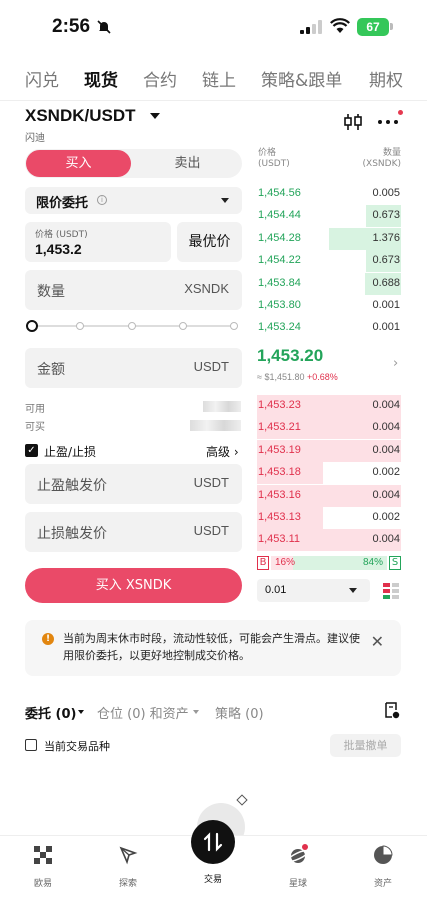 This screenshot has width=427, height=917. Describe the element at coordinates (212, 880) in the screenshot. I see `nav-label: 交易` at that location.